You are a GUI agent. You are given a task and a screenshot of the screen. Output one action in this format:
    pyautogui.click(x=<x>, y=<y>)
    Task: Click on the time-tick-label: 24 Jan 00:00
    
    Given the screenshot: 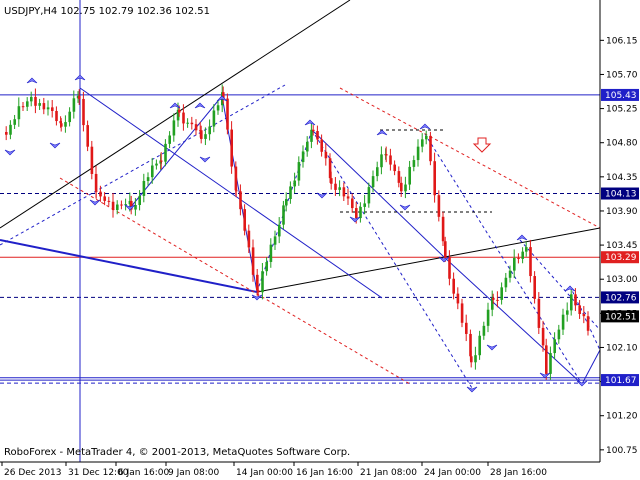 What is the action you would take?
    pyautogui.click(x=452, y=473)
    